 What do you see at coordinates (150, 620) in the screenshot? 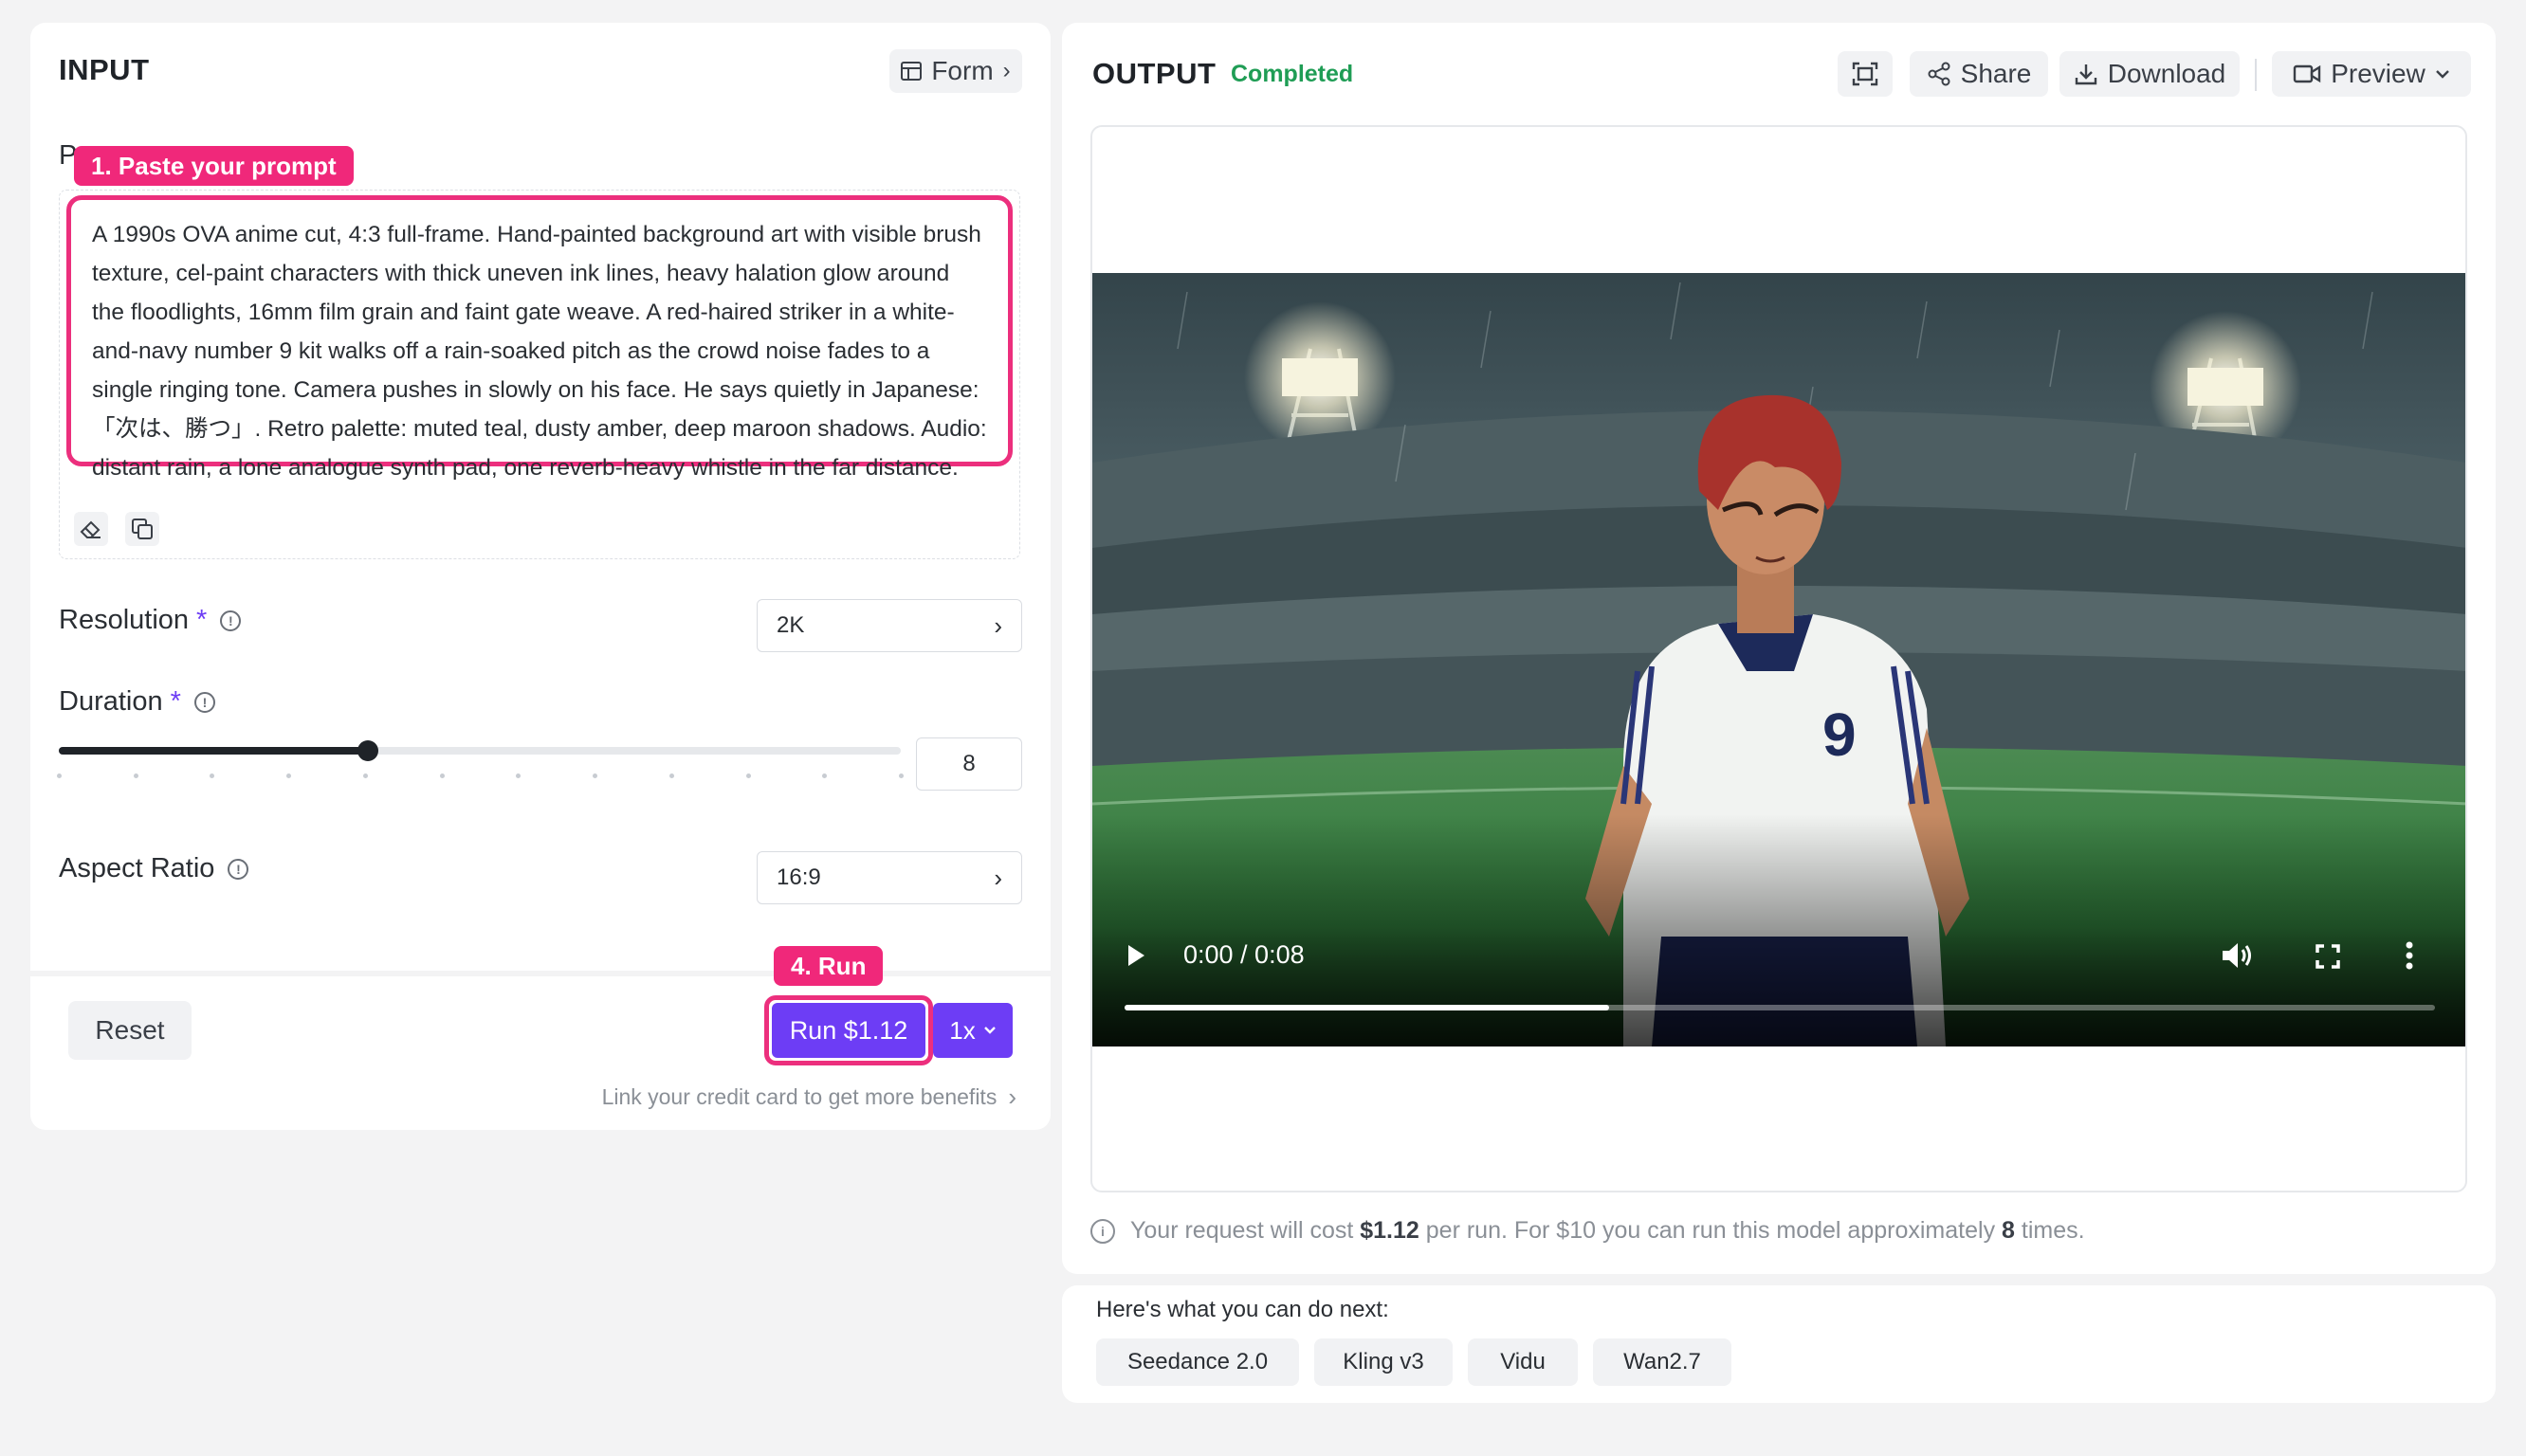
I see `resolution-label: Resolution * !` at bounding box center [150, 620].